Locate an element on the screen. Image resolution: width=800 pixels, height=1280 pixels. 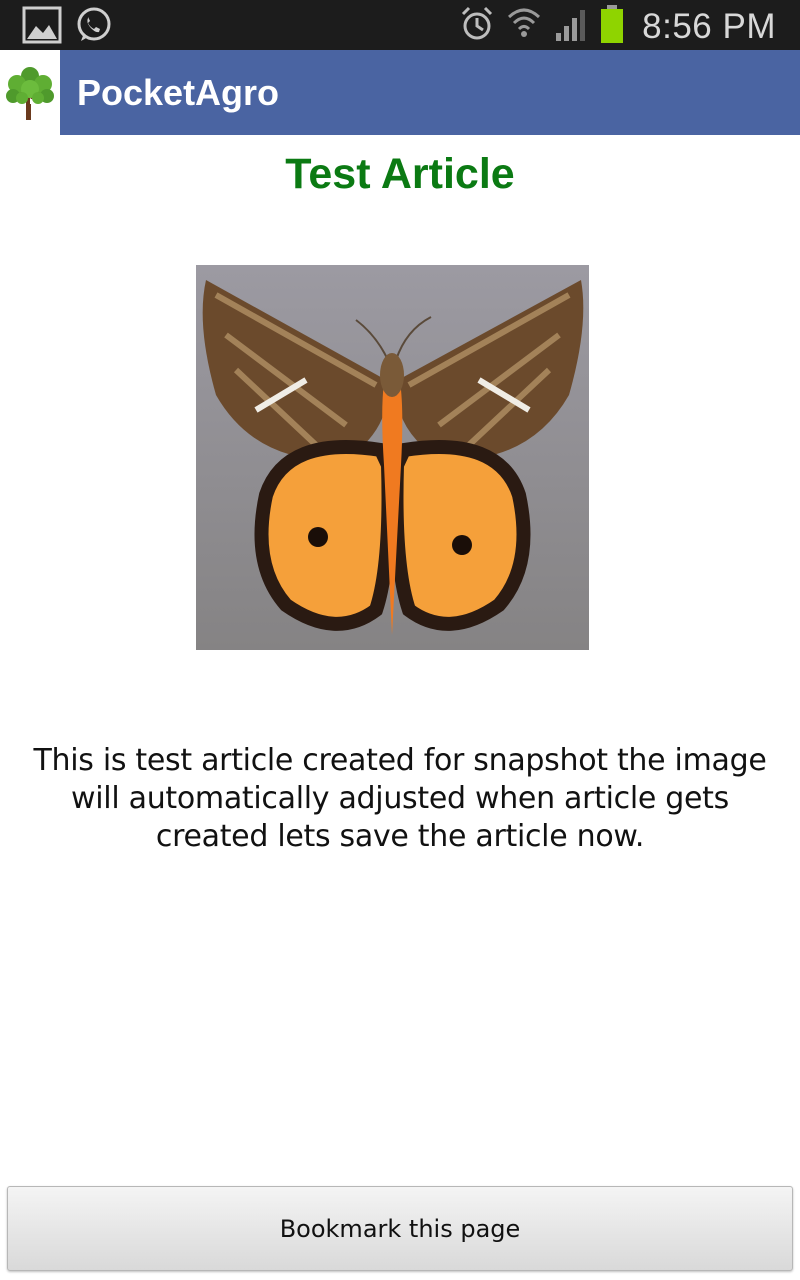
status-left-icons is located at coordinates (68, 27).